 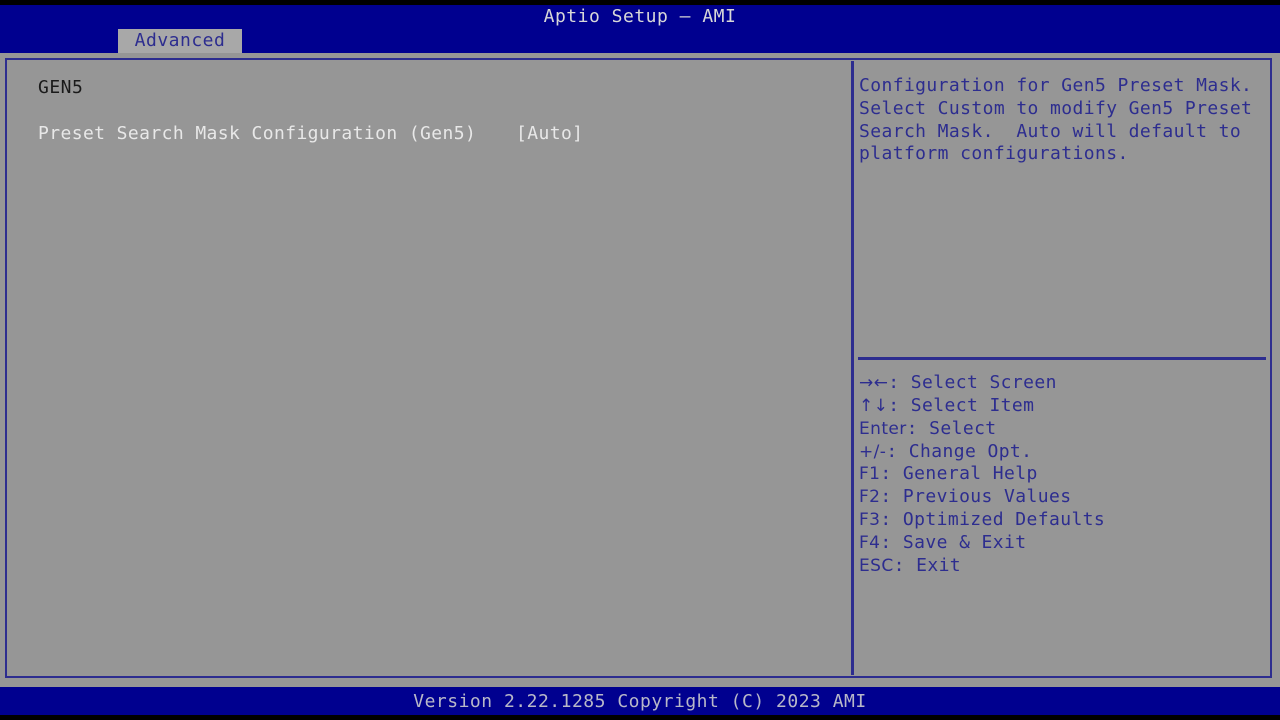 I want to click on legend-key-glyph: →←, so click(x=874, y=383).